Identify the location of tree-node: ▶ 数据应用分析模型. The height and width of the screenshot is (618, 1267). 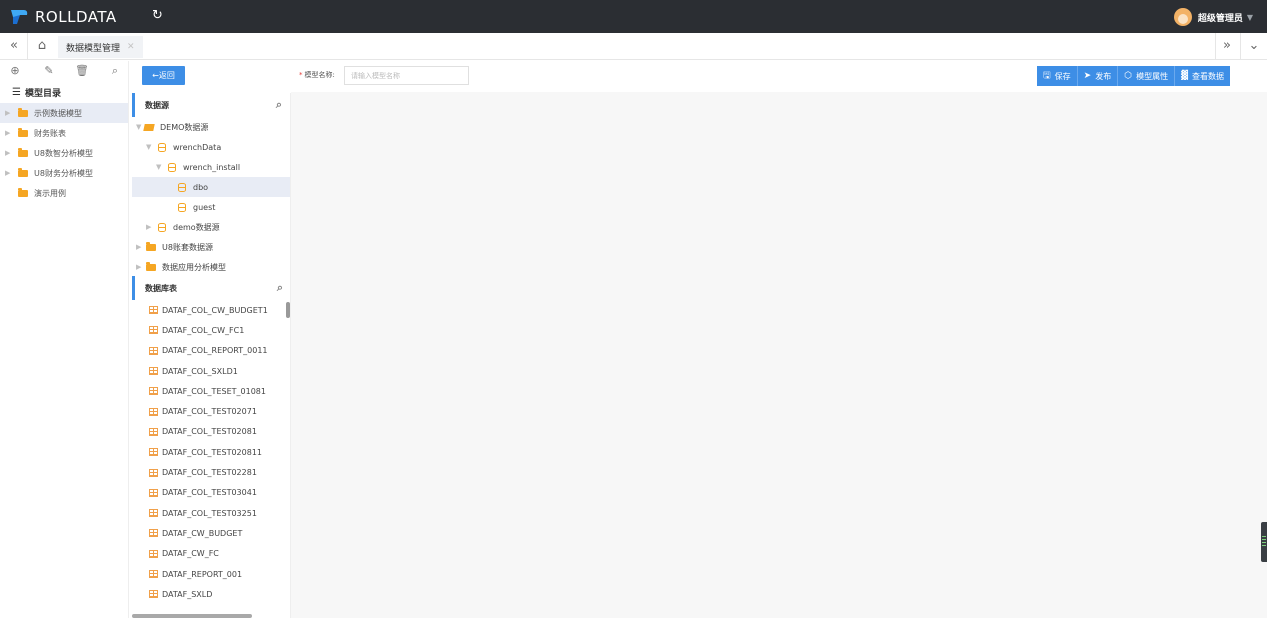
(211, 267).